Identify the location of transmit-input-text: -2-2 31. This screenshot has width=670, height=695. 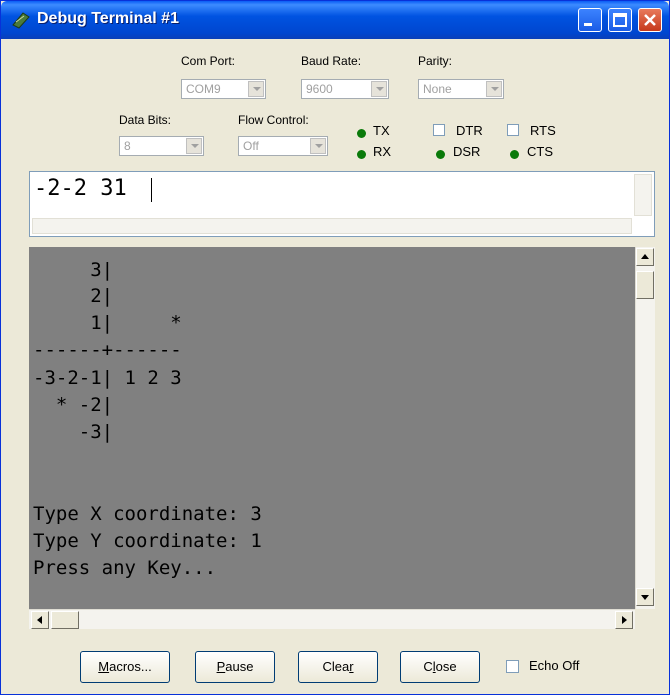
(80, 188).